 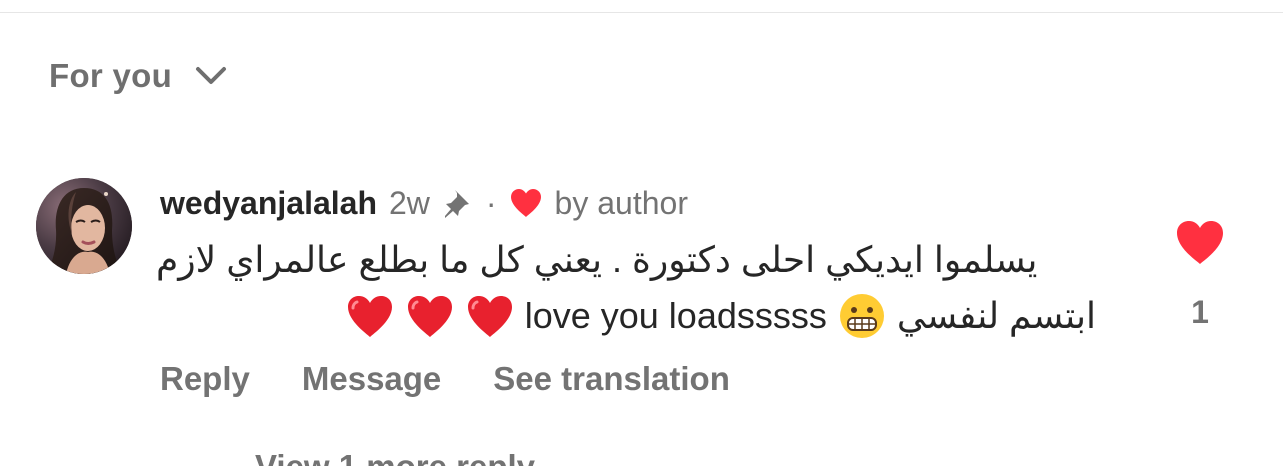 What do you see at coordinates (205, 379) in the screenshot?
I see `reply-button: Reply` at bounding box center [205, 379].